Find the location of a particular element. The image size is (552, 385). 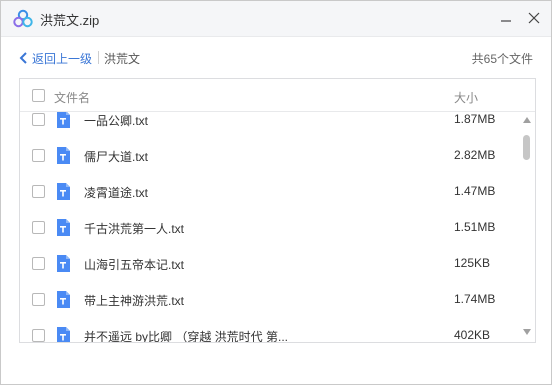

list-item: 山海引五帝本记.txt 125KB is located at coordinates (270, 263).